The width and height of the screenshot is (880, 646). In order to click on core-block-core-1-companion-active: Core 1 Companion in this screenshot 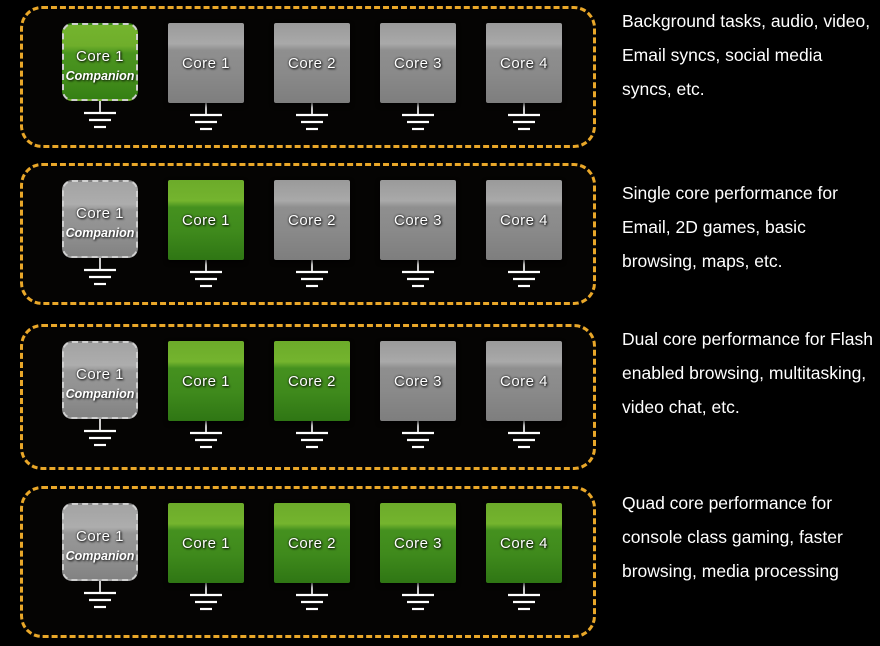, I will do `click(100, 62)`.